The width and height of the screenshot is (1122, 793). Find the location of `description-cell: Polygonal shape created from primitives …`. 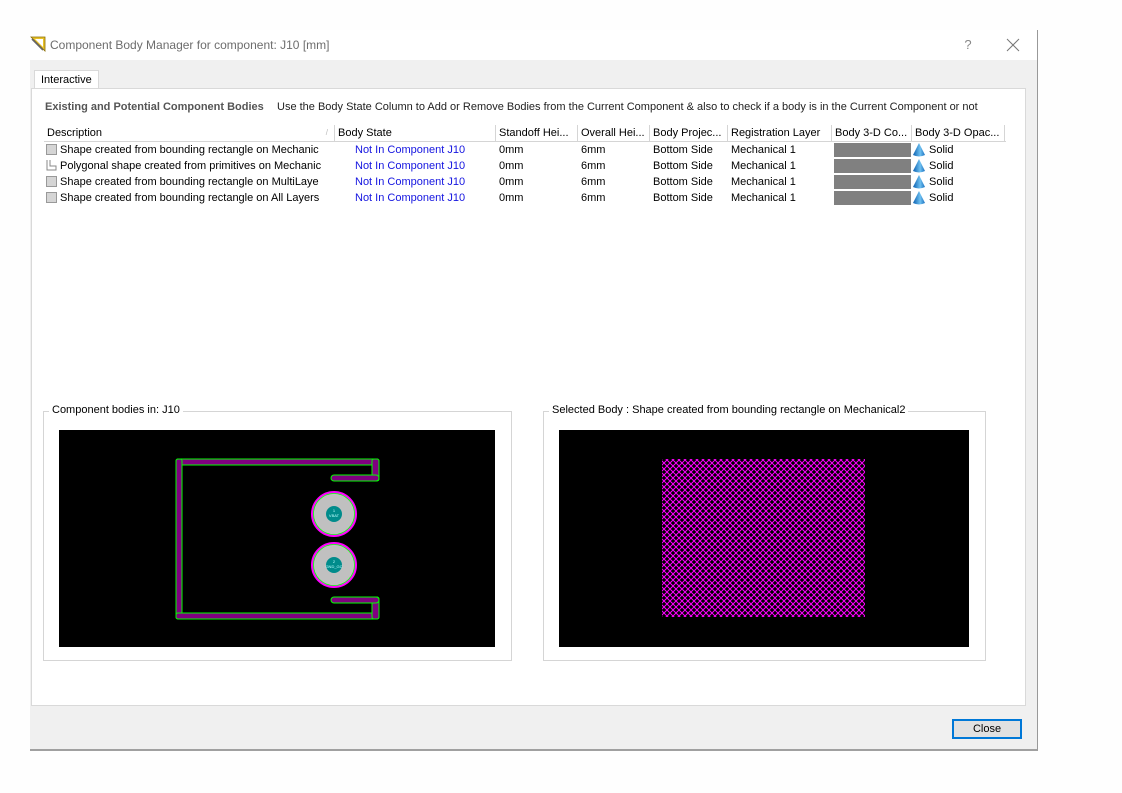

description-cell: Polygonal shape created from primitives … is located at coordinates (191, 166).